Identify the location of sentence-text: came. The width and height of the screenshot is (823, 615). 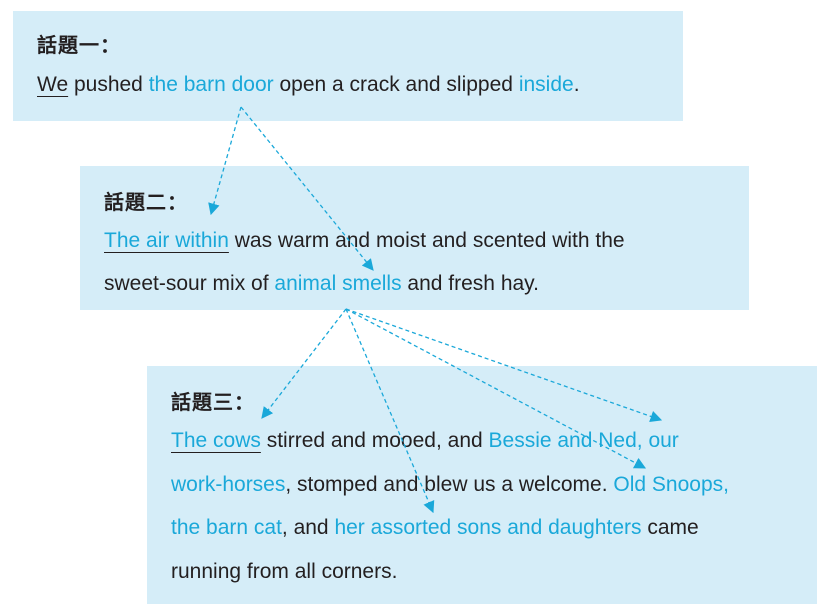
(670, 527).